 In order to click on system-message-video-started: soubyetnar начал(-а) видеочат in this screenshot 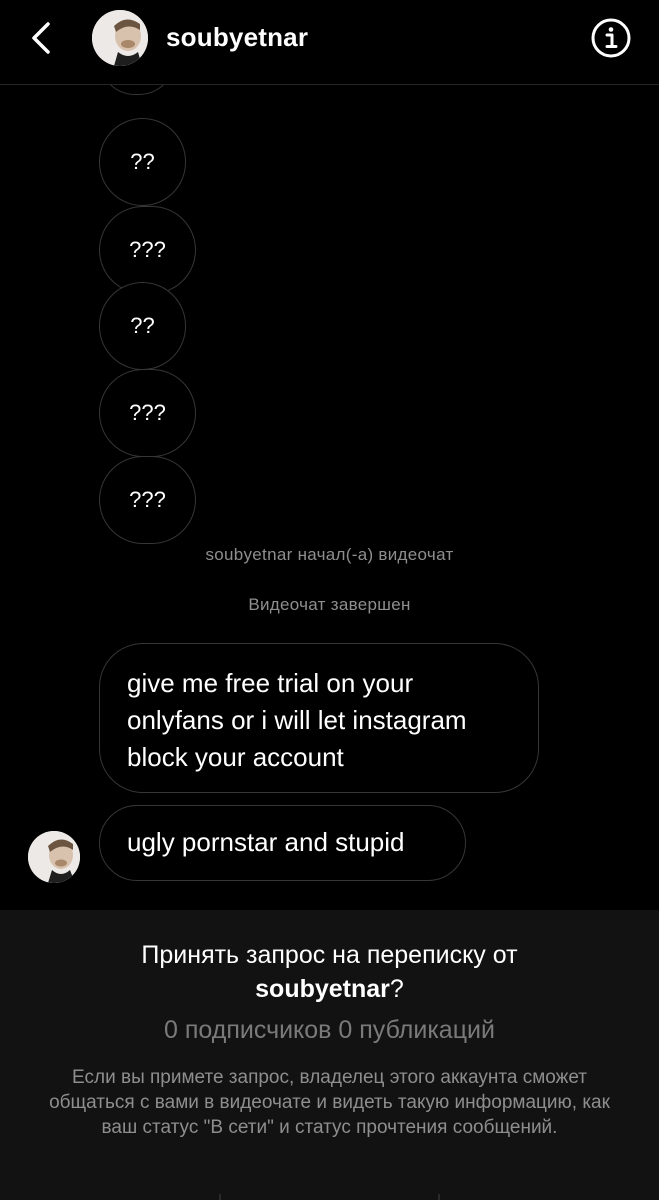, I will do `click(329, 554)`.